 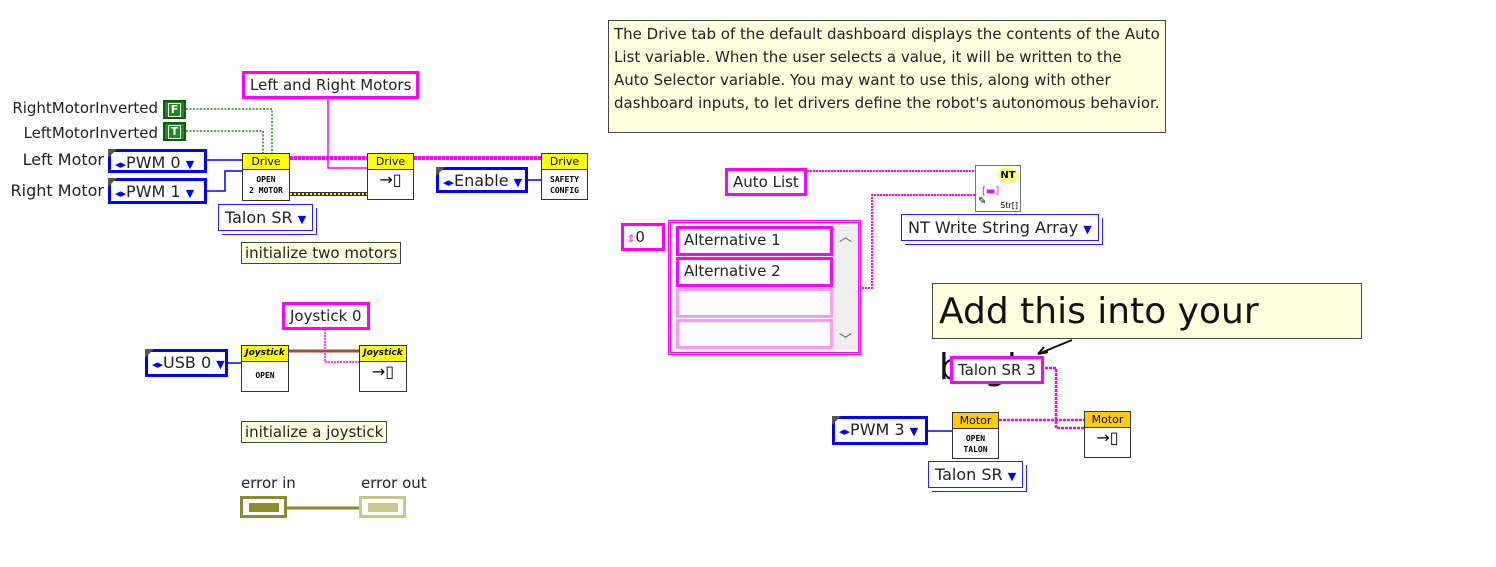 What do you see at coordinates (845, 288) in the screenshot?
I see `scrollbar: ︿ ﹀` at bounding box center [845, 288].